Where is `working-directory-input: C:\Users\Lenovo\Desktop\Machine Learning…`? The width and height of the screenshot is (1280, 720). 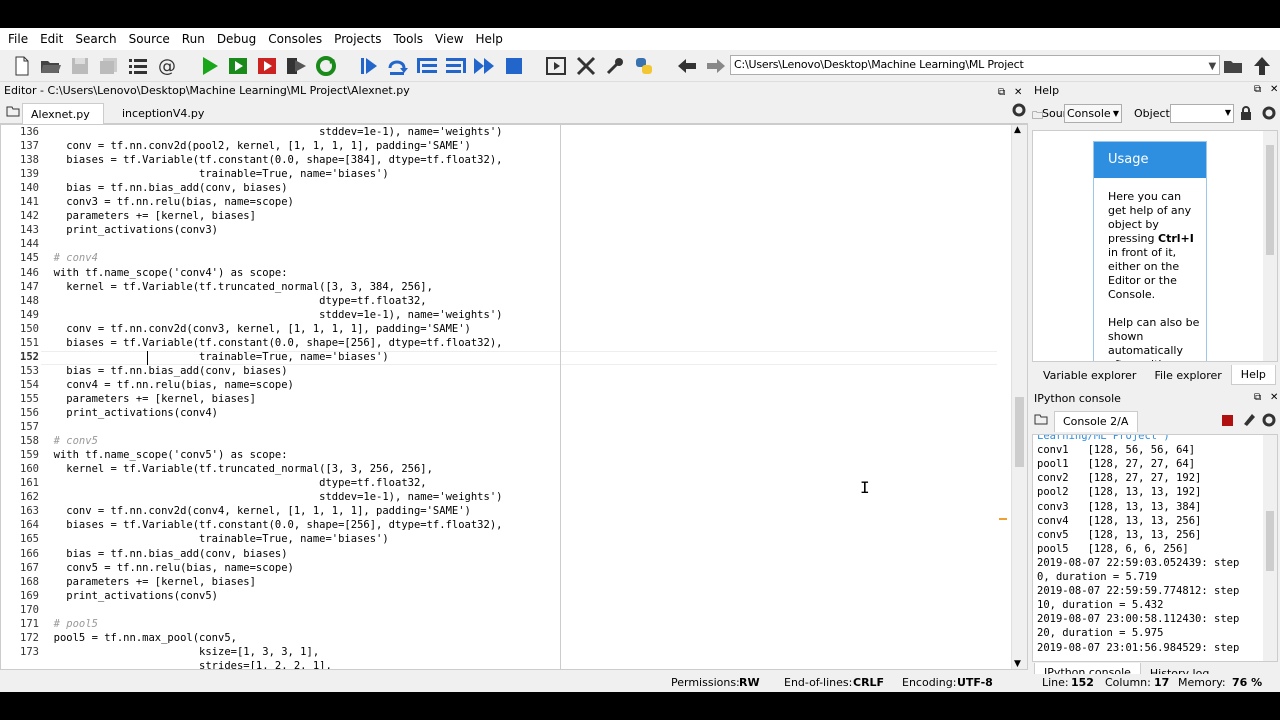
working-directory-input: C:\Users\Lenovo\Desktop\Machine Learning… is located at coordinates (975, 65).